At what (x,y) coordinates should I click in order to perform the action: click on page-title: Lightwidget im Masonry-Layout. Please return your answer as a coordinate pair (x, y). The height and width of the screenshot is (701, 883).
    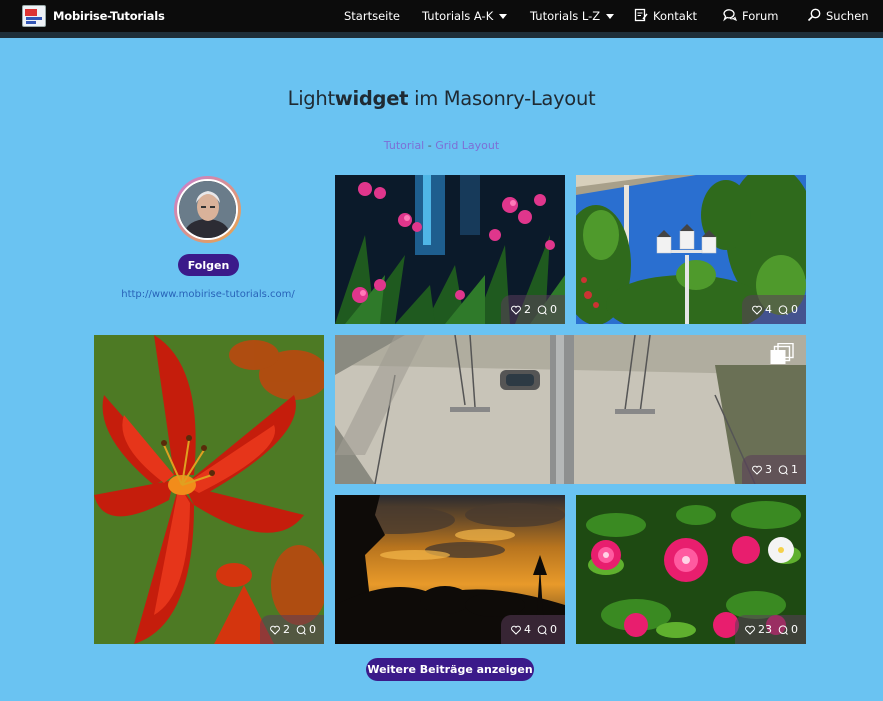
    Looking at the image, I should click on (441, 98).